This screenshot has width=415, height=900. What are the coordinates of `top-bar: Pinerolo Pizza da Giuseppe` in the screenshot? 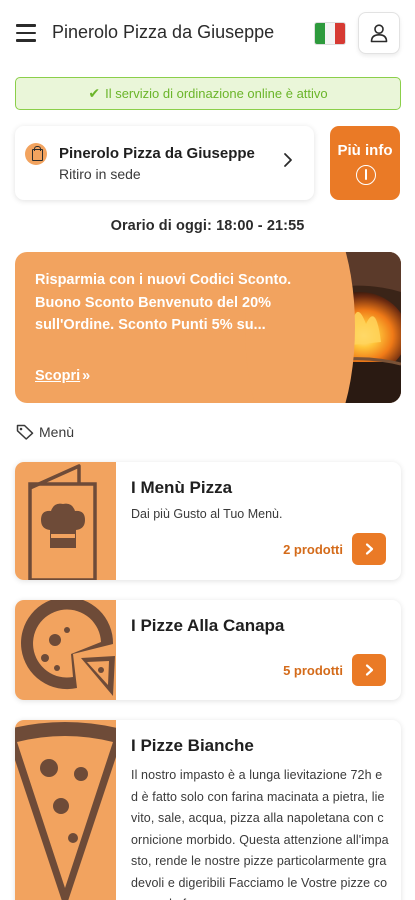 It's located at (207, 34).